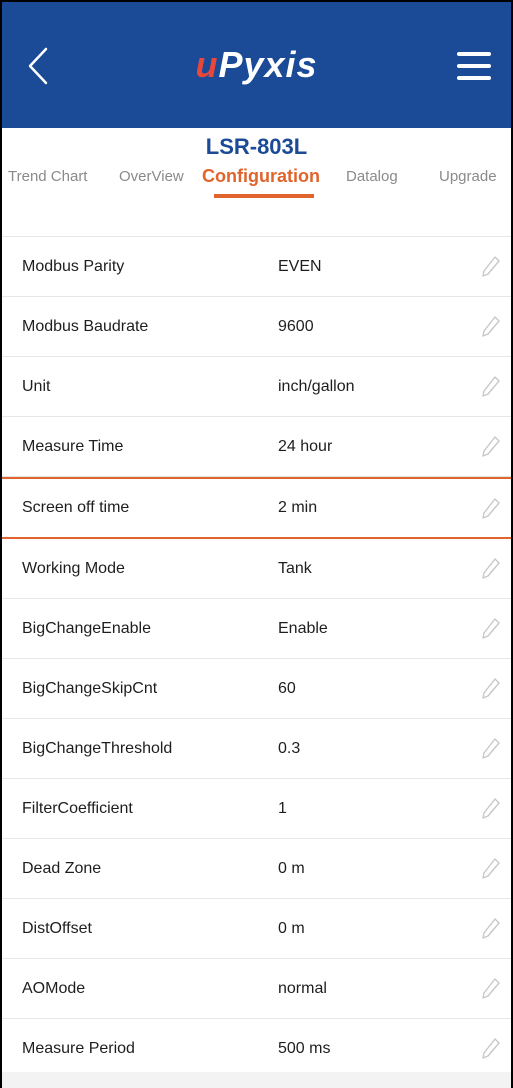 The width and height of the screenshot is (513, 1088). I want to click on config-row: AOMode normal, so click(256, 989).